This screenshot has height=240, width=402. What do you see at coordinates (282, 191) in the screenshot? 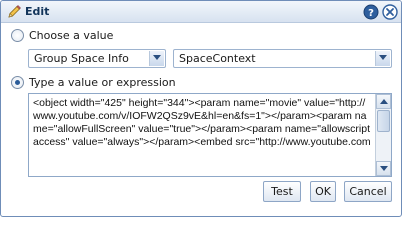
I see `test-button: Test` at bounding box center [282, 191].